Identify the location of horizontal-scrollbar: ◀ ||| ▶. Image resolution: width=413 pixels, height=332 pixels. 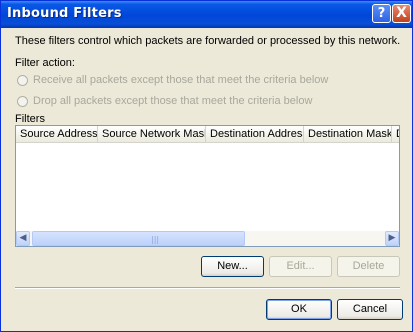
(207, 238).